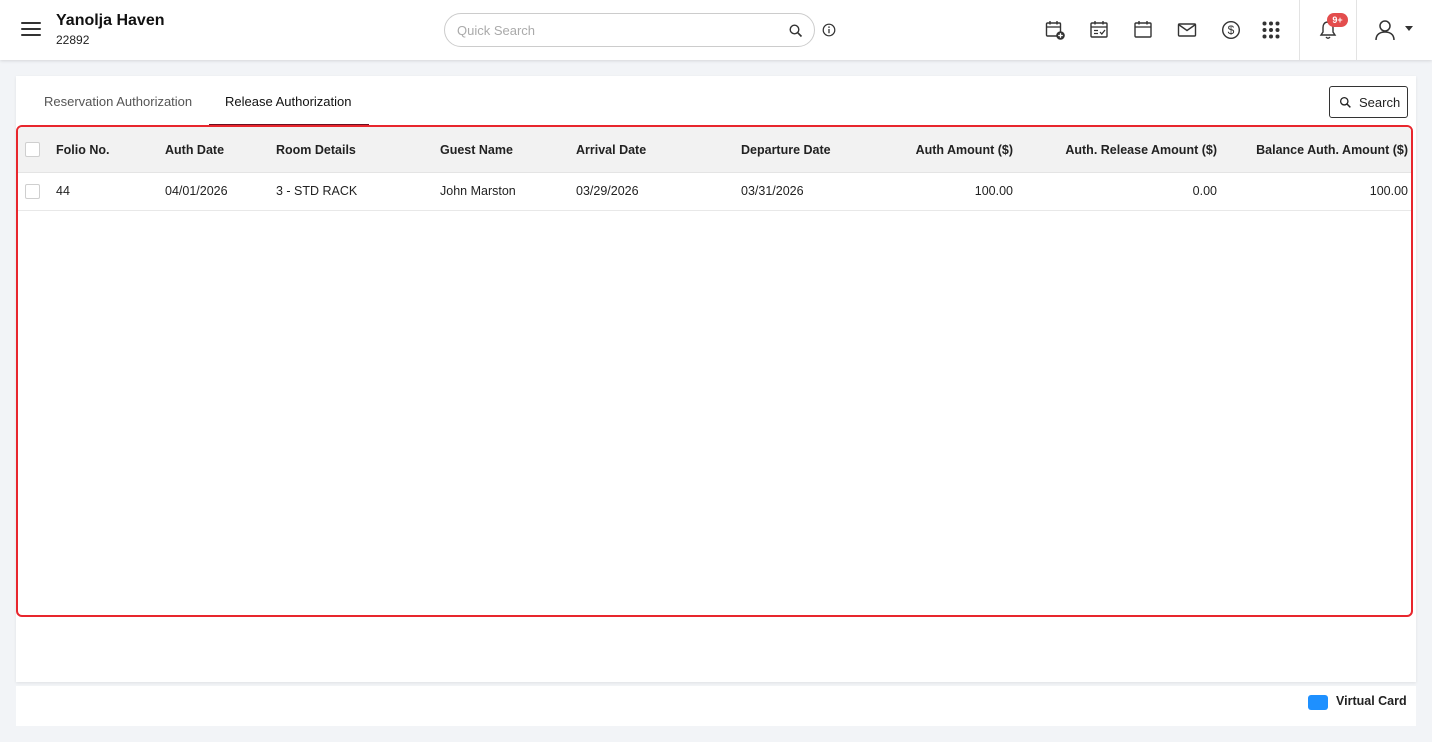 The width and height of the screenshot is (1432, 742). What do you see at coordinates (194, 150) in the screenshot?
I see `column-header-auth-date: Auth Date` at bounding box center [194, 150].